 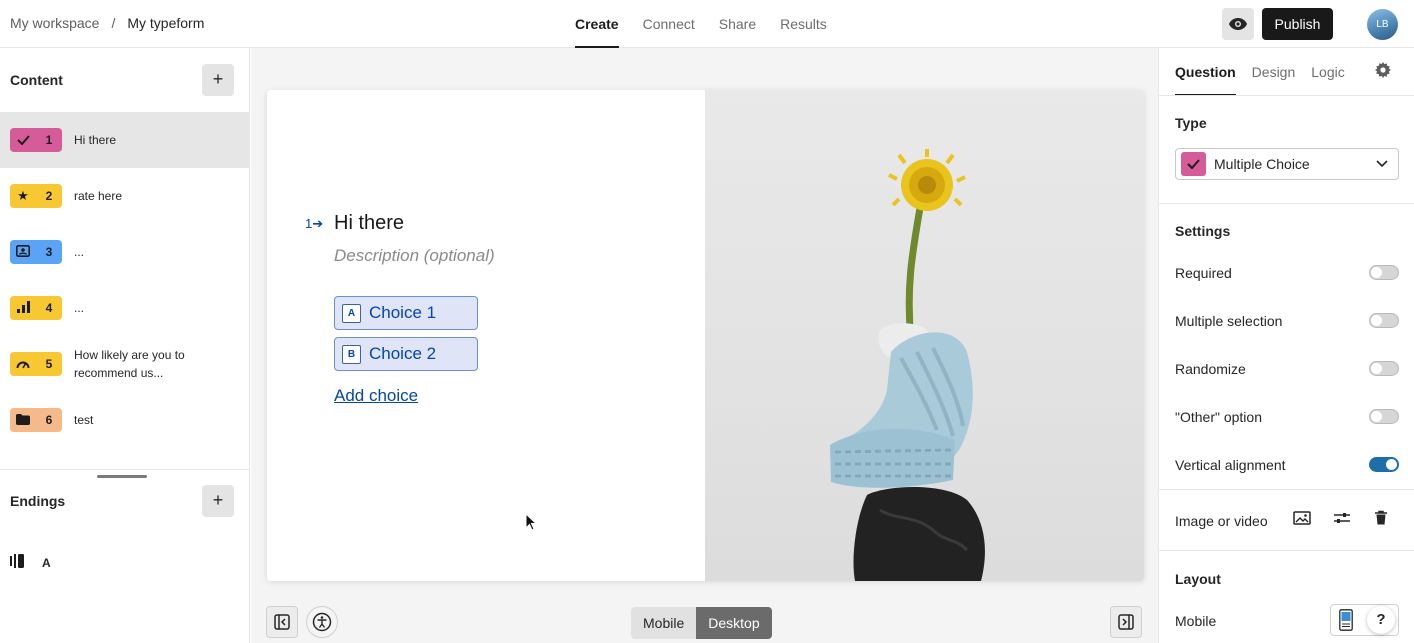 What do you see at coordinates (125, 563) in the screenshot?
I see `ending-item: A` at bounding box center [125, 563].